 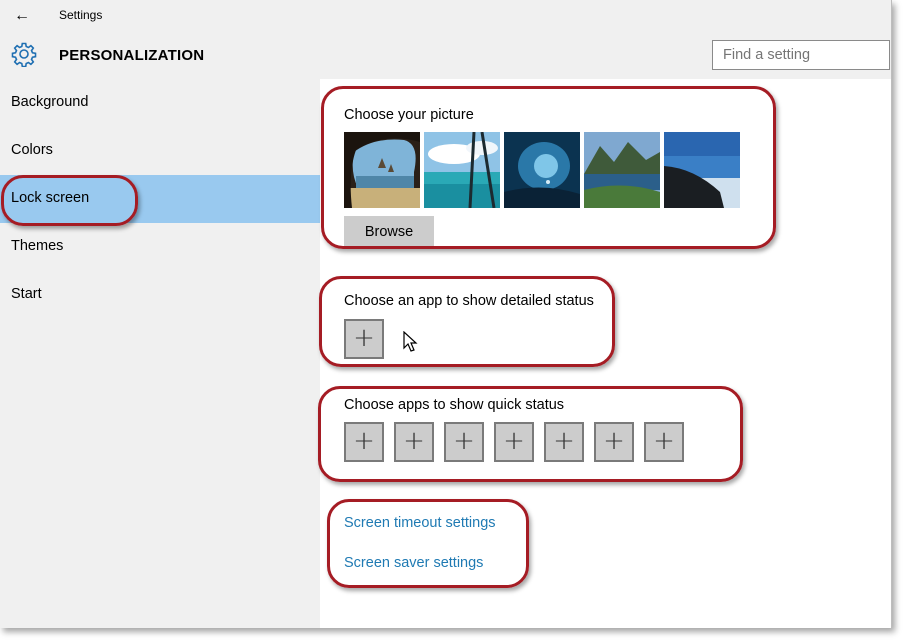 I want to click on sidebar-item-colors: Colors, so click(x=160, y=151).